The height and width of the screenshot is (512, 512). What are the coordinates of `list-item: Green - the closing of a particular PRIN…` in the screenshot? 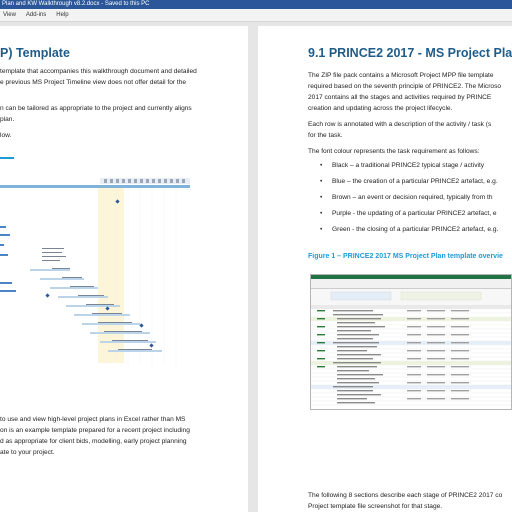 It's located at (409, 234).